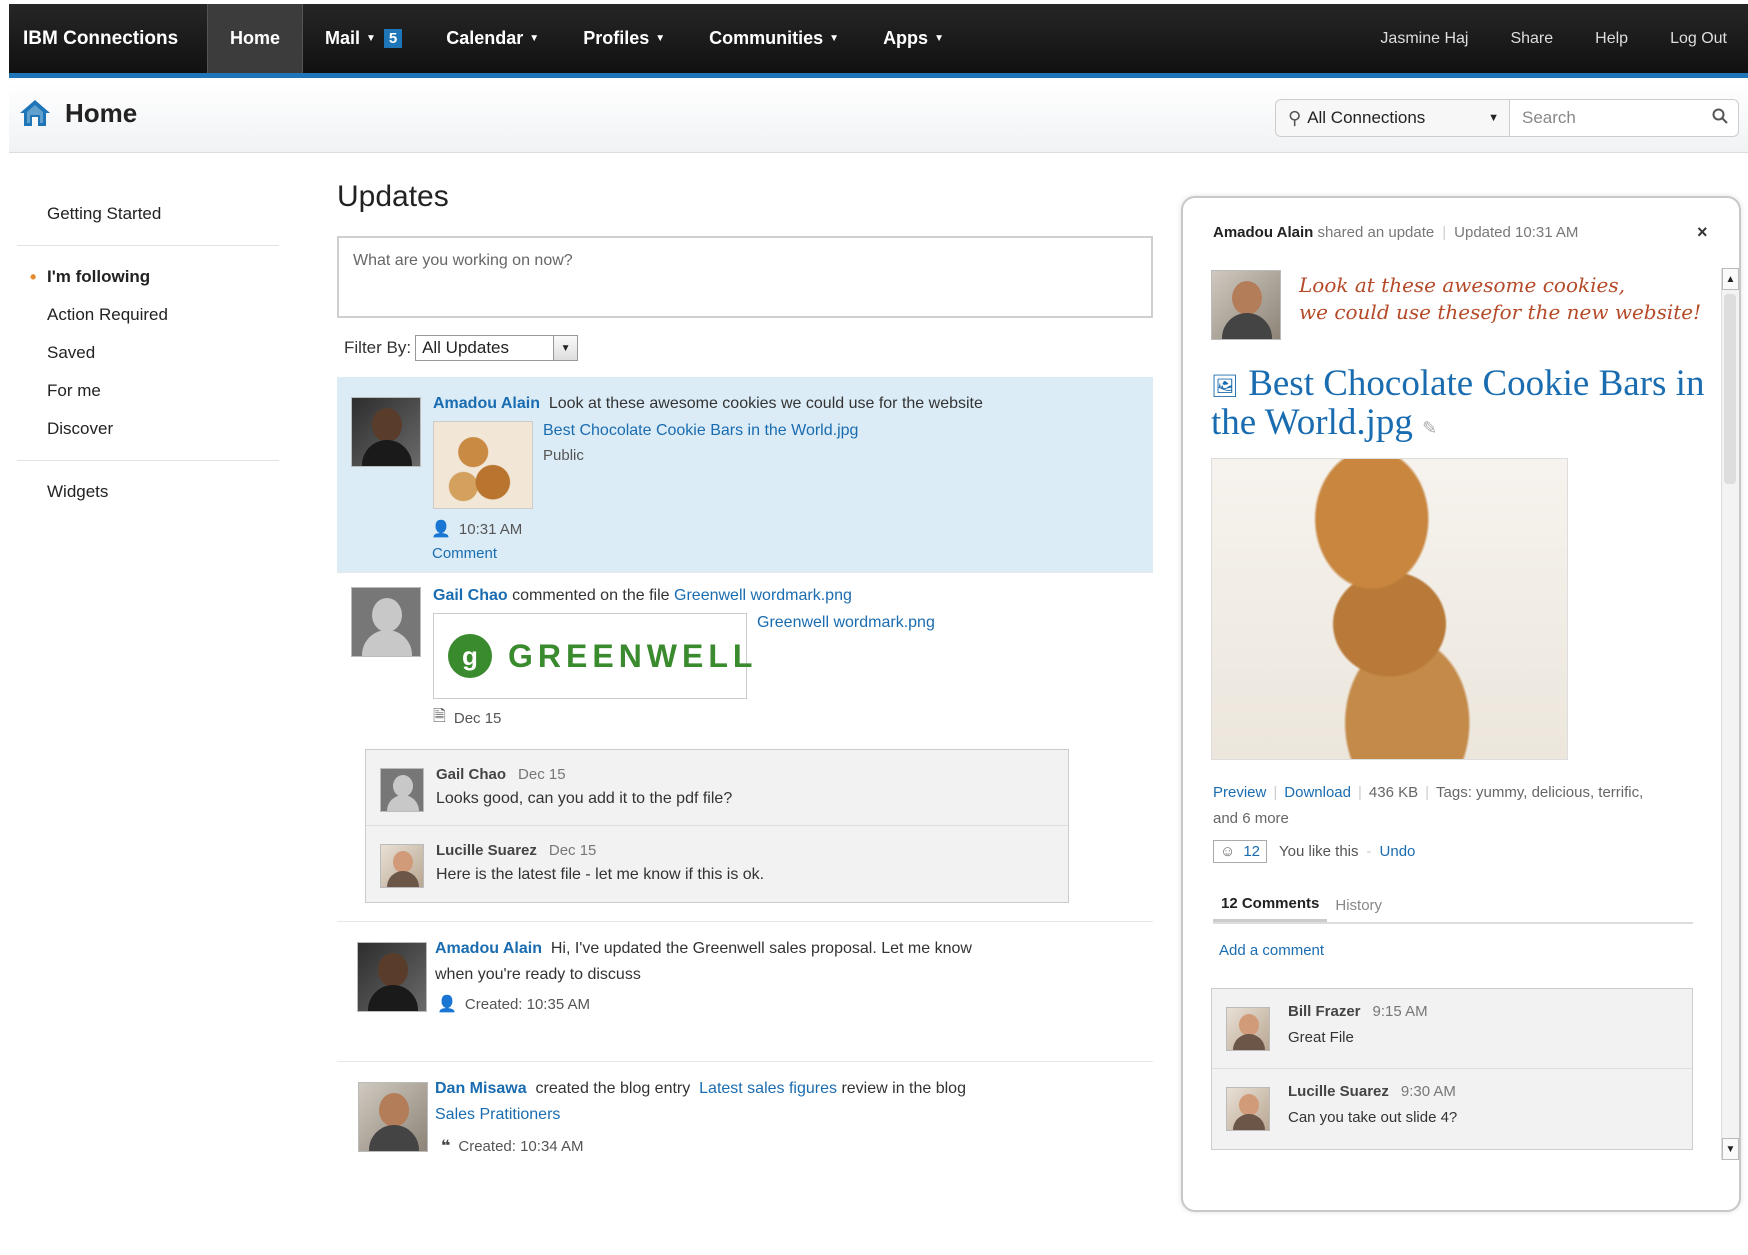 The height and width of the screenshot is (1255, 1748). I want to click on you-like-text: You like this, so click(1319, 851).